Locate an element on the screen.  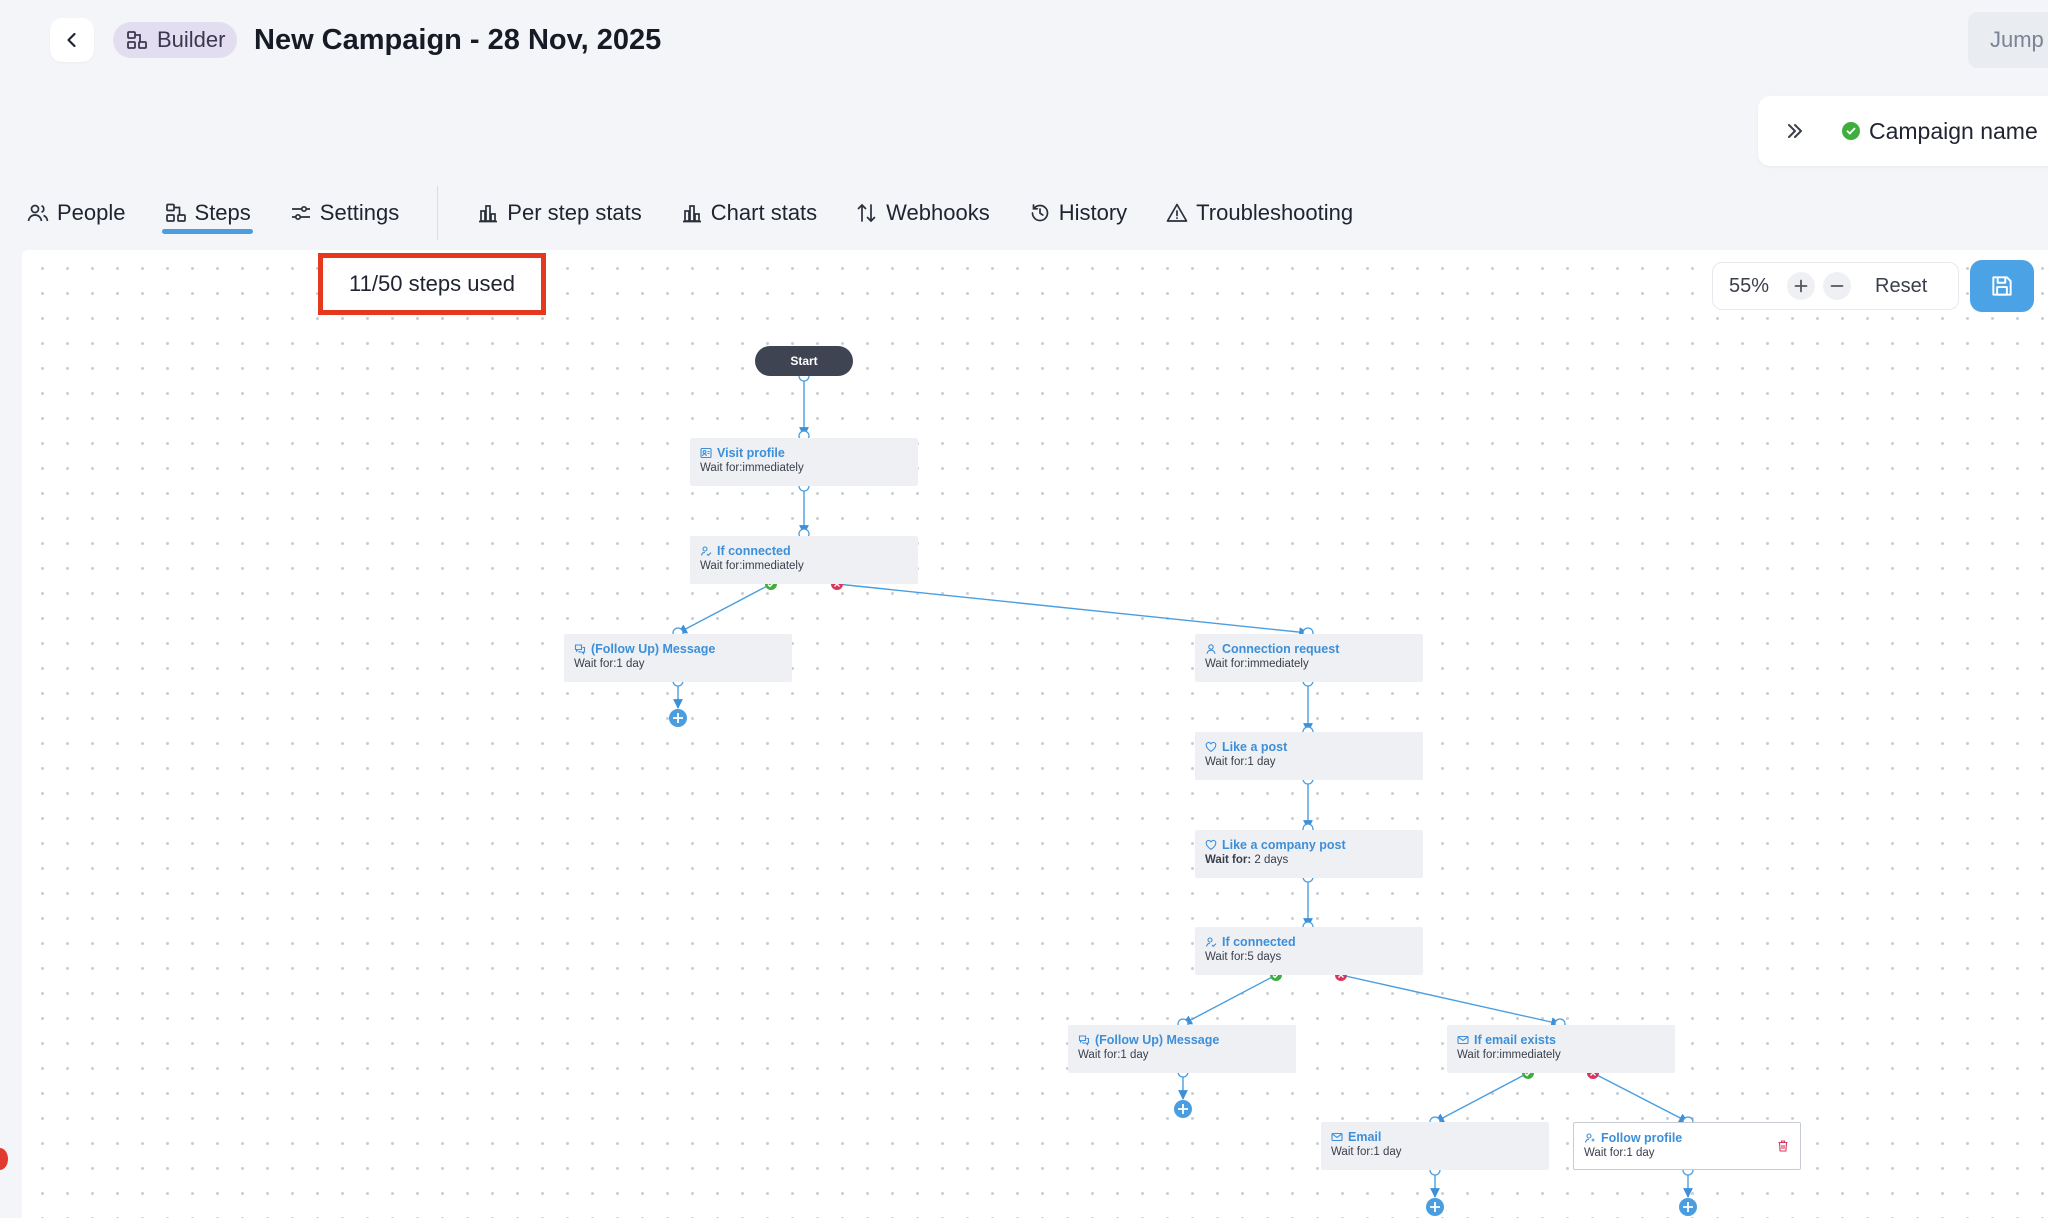
step-node-follow-up-message: (Follow Up) Message Wait for:1 day is located at coordinates (678, 658).